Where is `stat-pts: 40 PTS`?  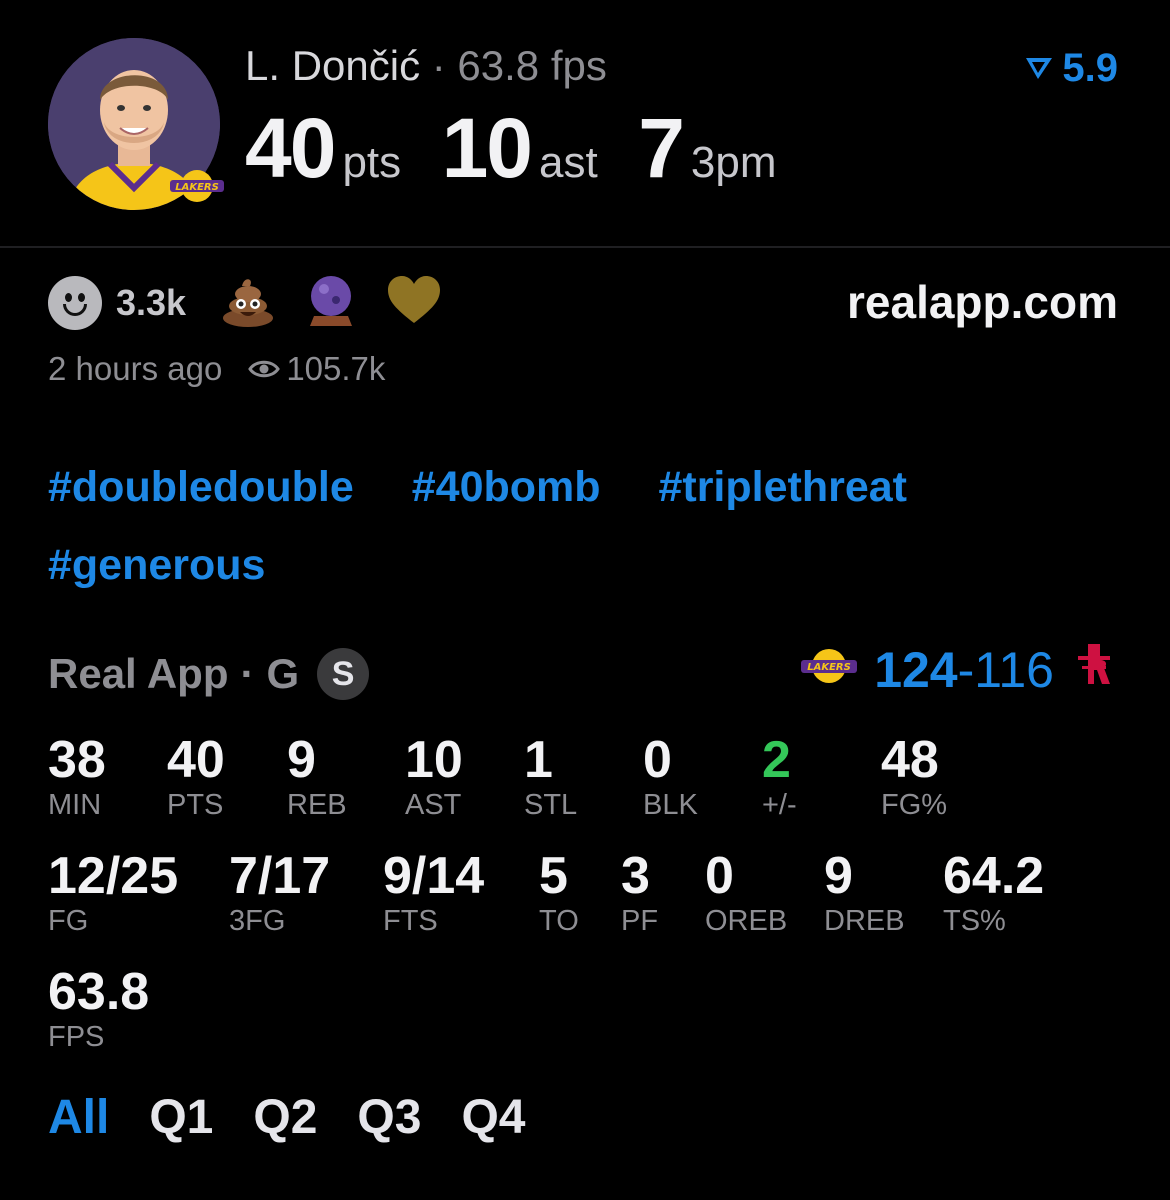 stat-pts: 40 PTS is located at coordinates (196, 777).